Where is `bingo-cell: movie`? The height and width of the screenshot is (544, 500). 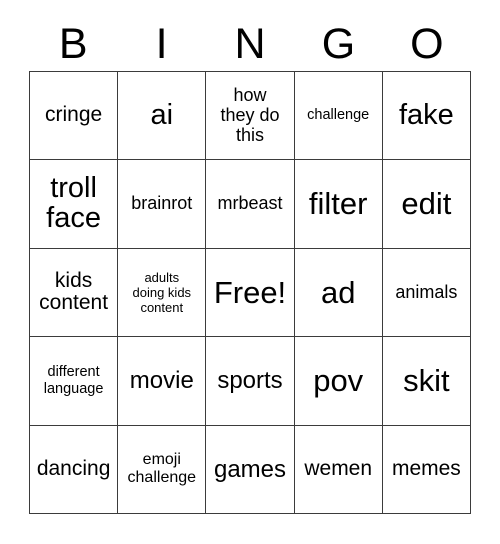
bingo-cell: movie is located at coordinates (162, 381).